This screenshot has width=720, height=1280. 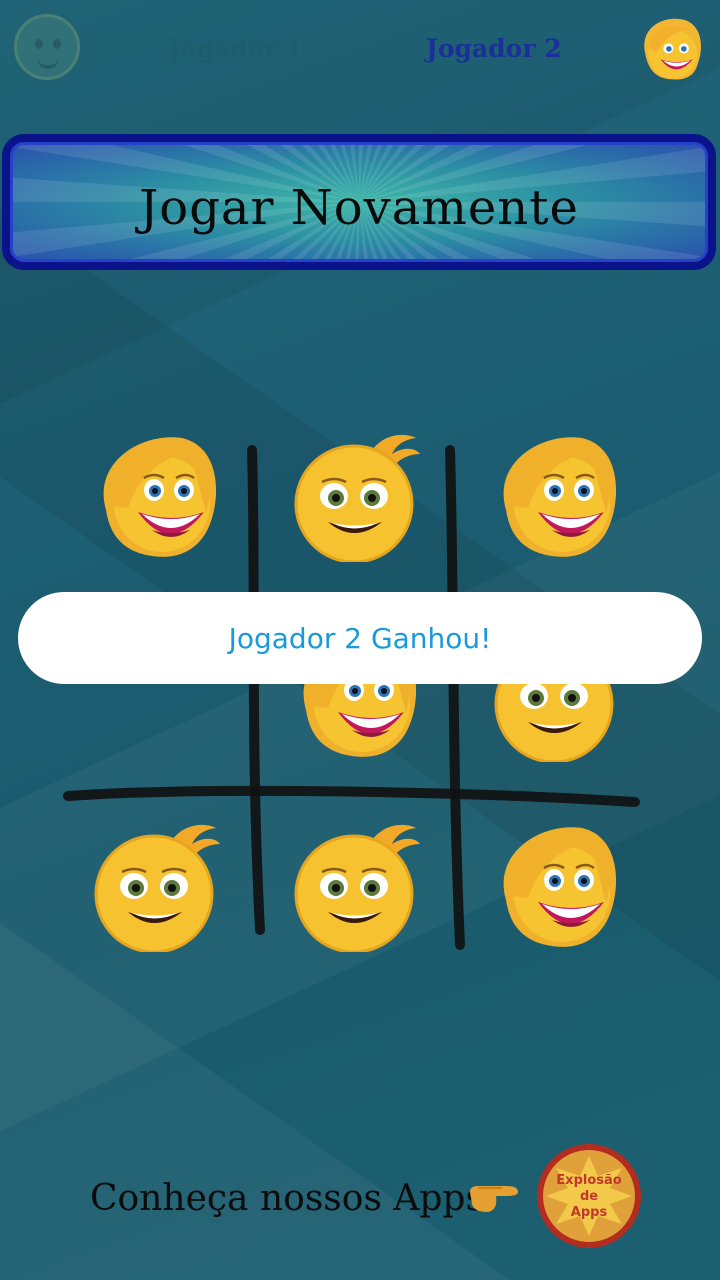 What do you see at coordinates (236, 48) in the screenshot?
I see `player1-label: Jogador 1` at bounding box center [236, 48].